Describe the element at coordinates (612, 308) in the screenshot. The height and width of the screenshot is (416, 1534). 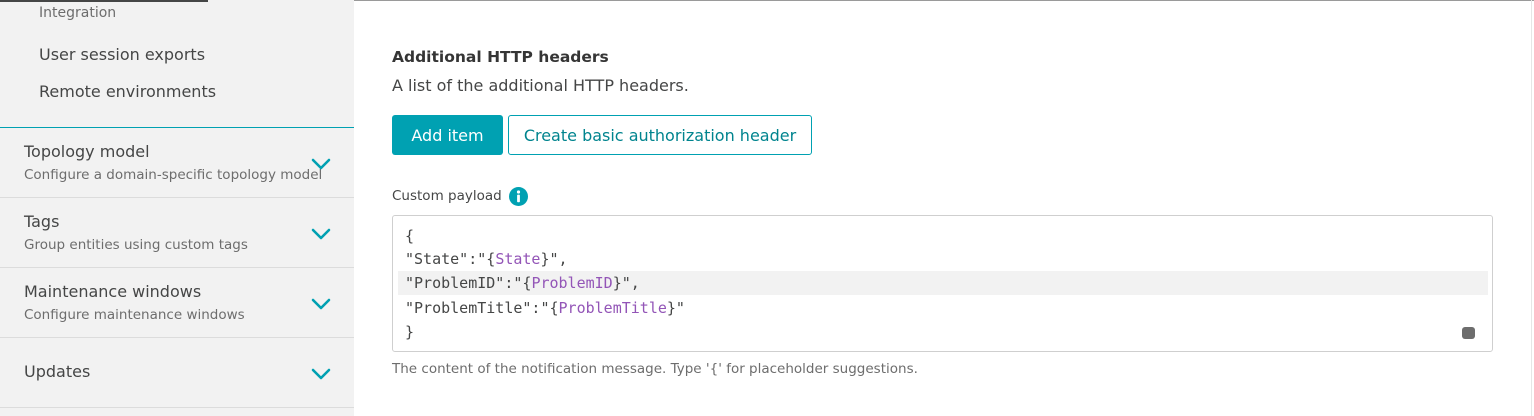
I see `placeholder-token: ProblemTitle` at that location.